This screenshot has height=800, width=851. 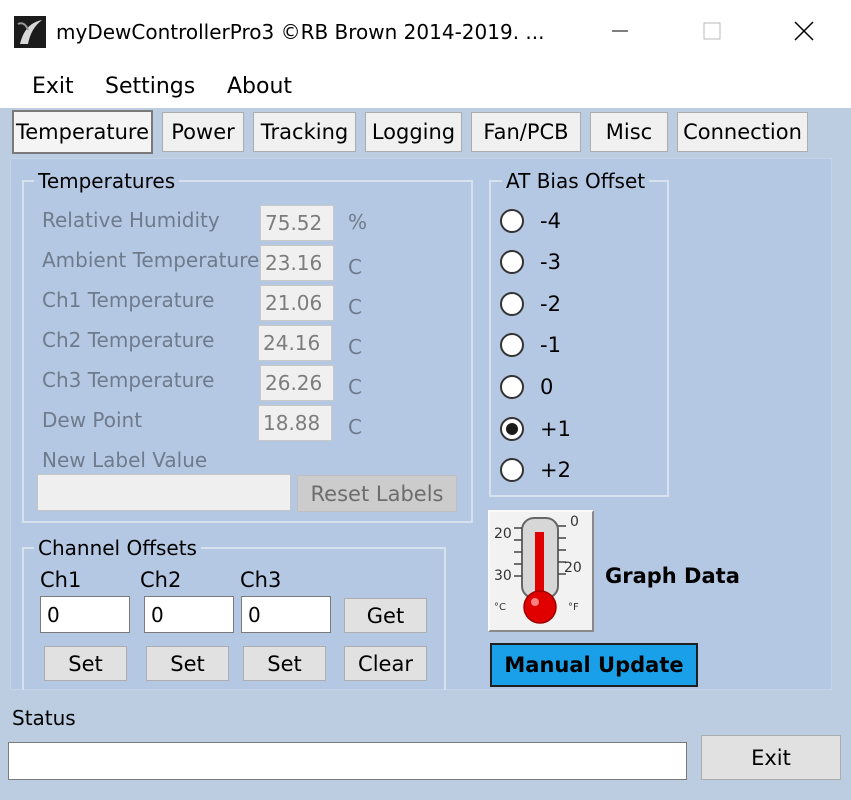 I want to click on relative-humidity-label: Relative Humidity, so click(x=131, y=220).